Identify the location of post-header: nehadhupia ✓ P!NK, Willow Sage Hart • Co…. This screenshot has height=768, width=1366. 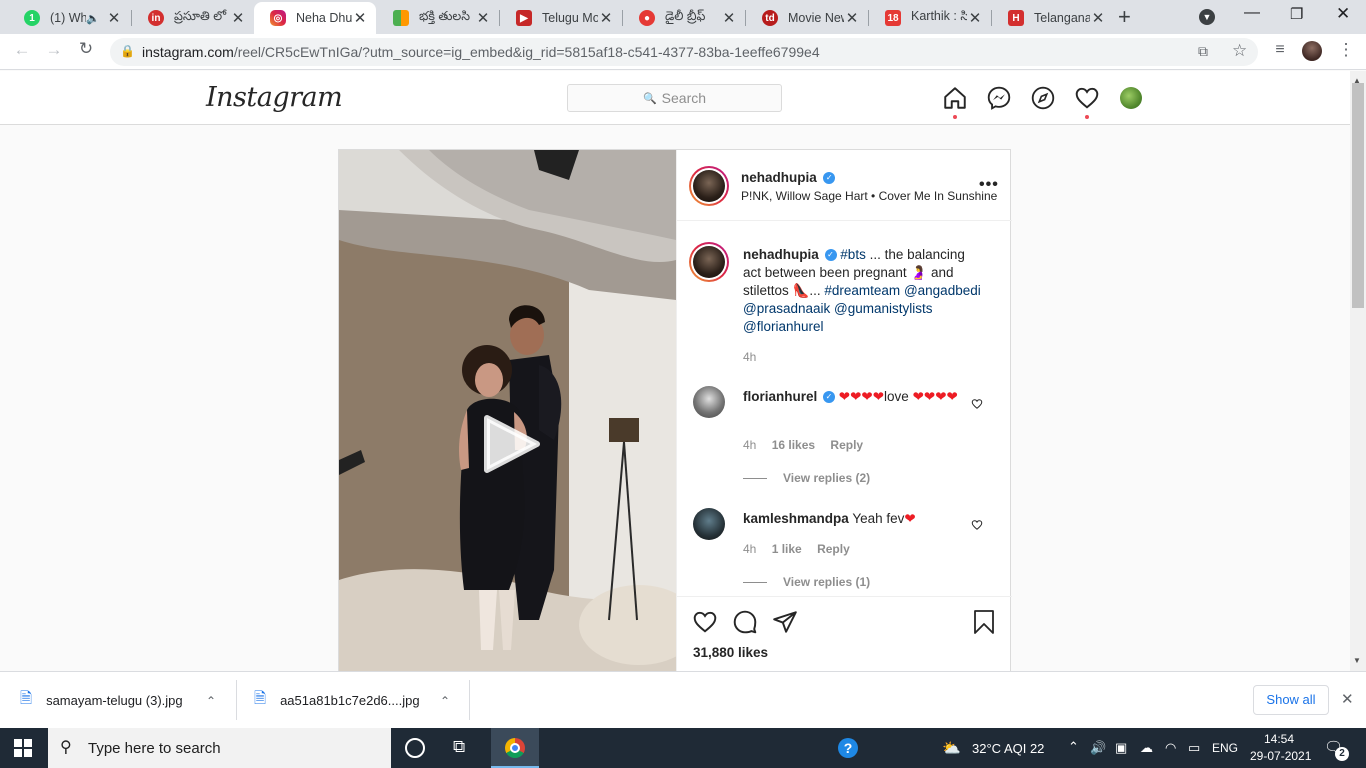
(844, 185).